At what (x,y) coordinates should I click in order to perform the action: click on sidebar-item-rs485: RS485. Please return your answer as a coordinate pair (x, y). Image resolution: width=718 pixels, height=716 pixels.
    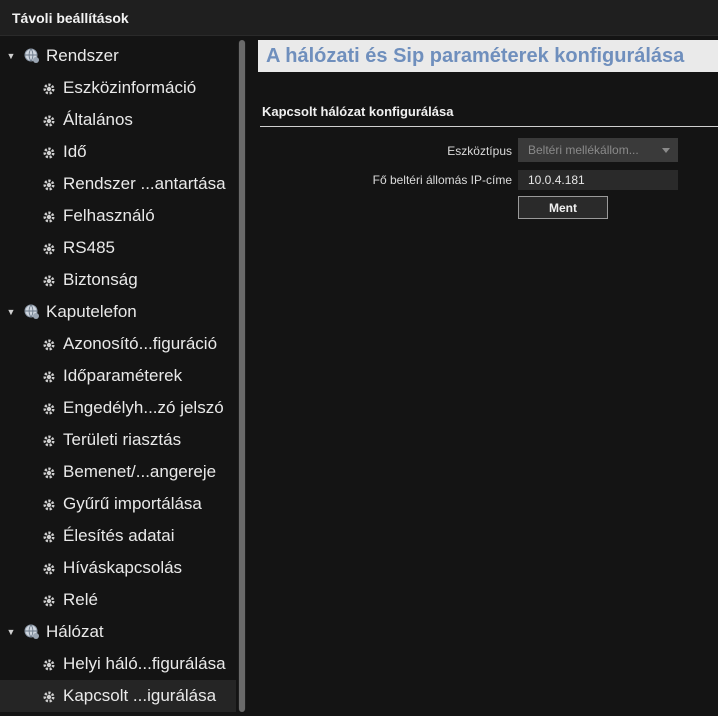
    Looking at the image, I should click on (118, 248).